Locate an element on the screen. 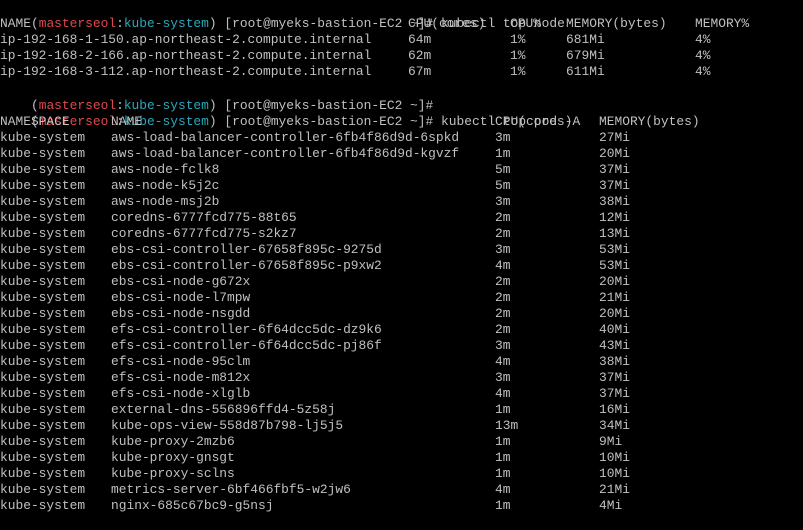 The height and width of the screenshot is (530, 803). memory-bytes-cell: 4Mi is located at coordinates (611, 505).